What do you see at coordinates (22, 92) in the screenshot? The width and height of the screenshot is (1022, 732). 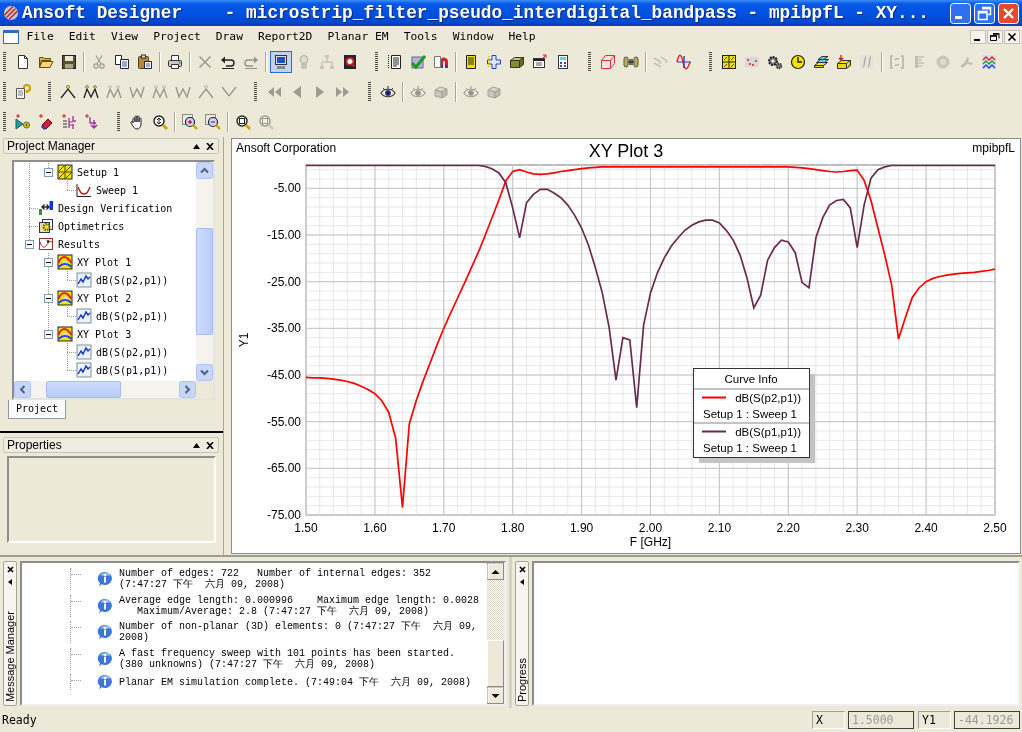 I see `help-icon` at bounding box center [22, 92].